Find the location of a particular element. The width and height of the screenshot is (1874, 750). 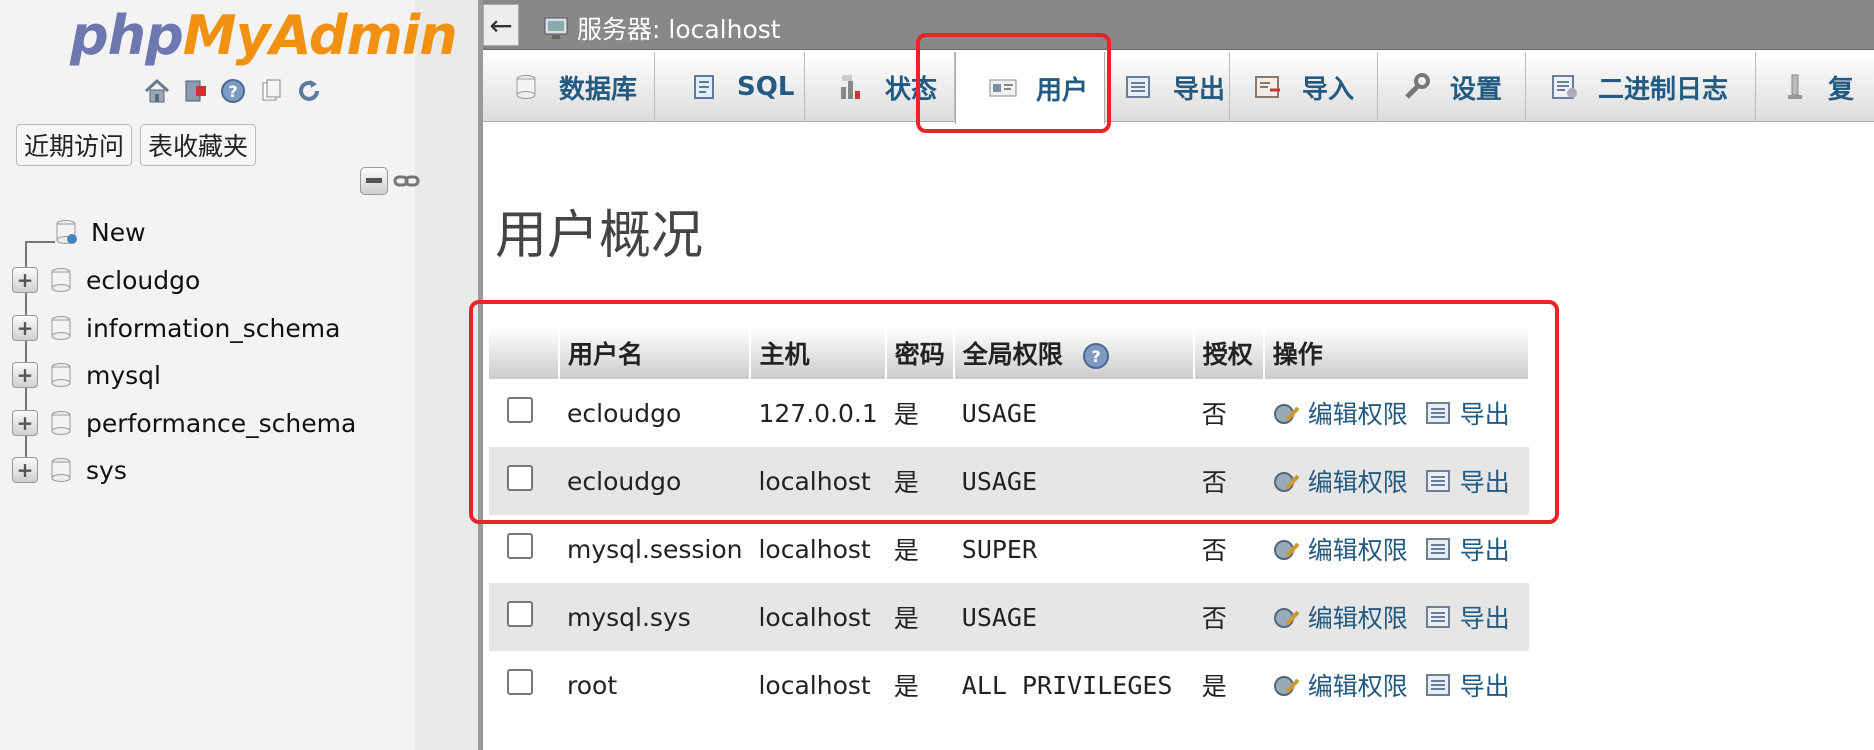

table-row: mysql.sys localhost 是 USAGE 否 编辑权限 导出 is located at coordinates (1009, 617).